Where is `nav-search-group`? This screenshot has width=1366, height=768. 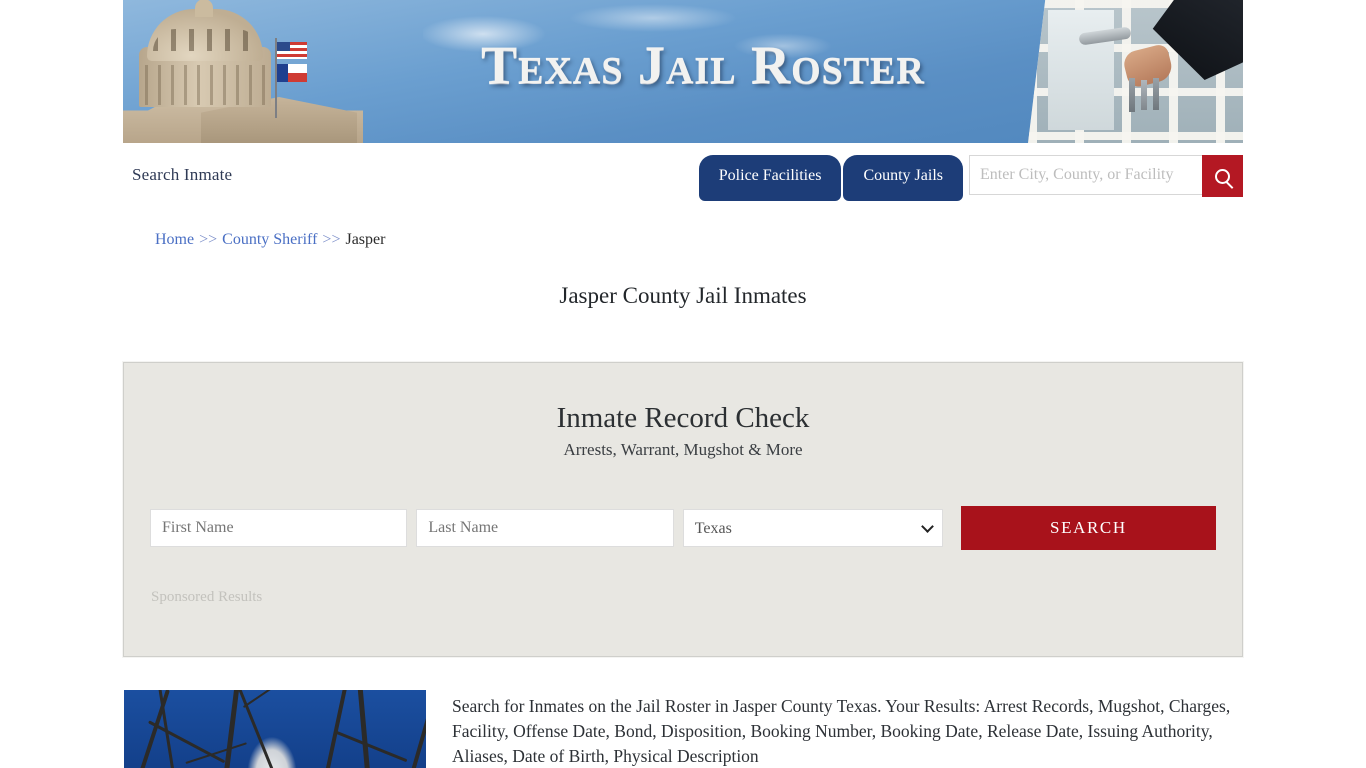
nav-search-group is located at coordinates (1106, 176).